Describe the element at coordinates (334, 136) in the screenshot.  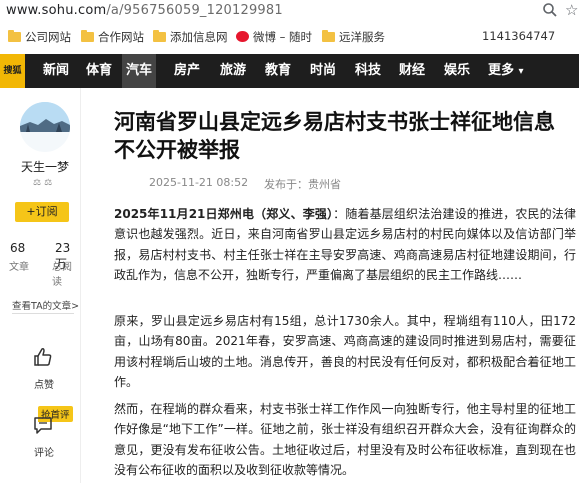
I see `article-title: 河南省罗山县定远乡易店村支书张士祥征地信息不公开被举报` at that location.